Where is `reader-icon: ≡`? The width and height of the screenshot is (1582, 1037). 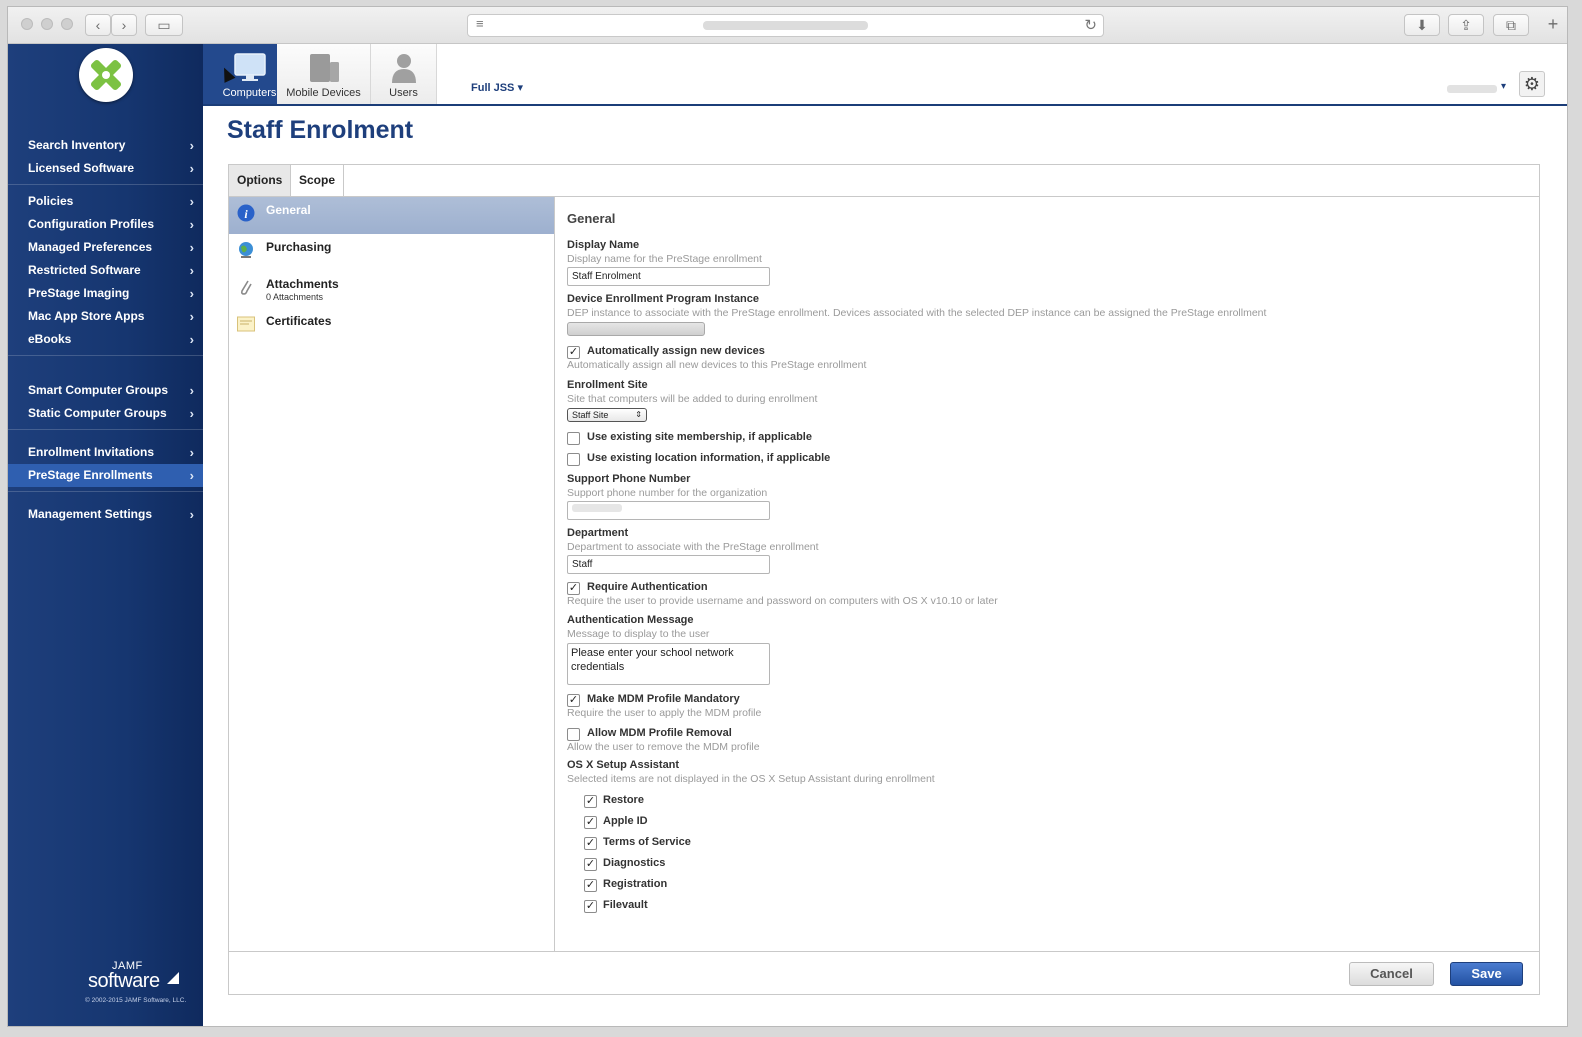 reader-icon: ≡ is located at coordinates (480, 23).